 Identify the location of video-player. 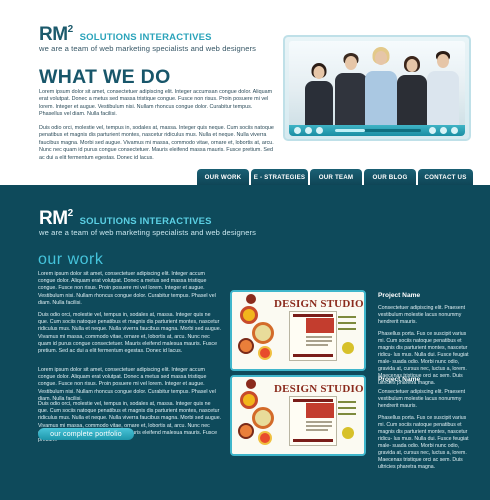
(377, 88).